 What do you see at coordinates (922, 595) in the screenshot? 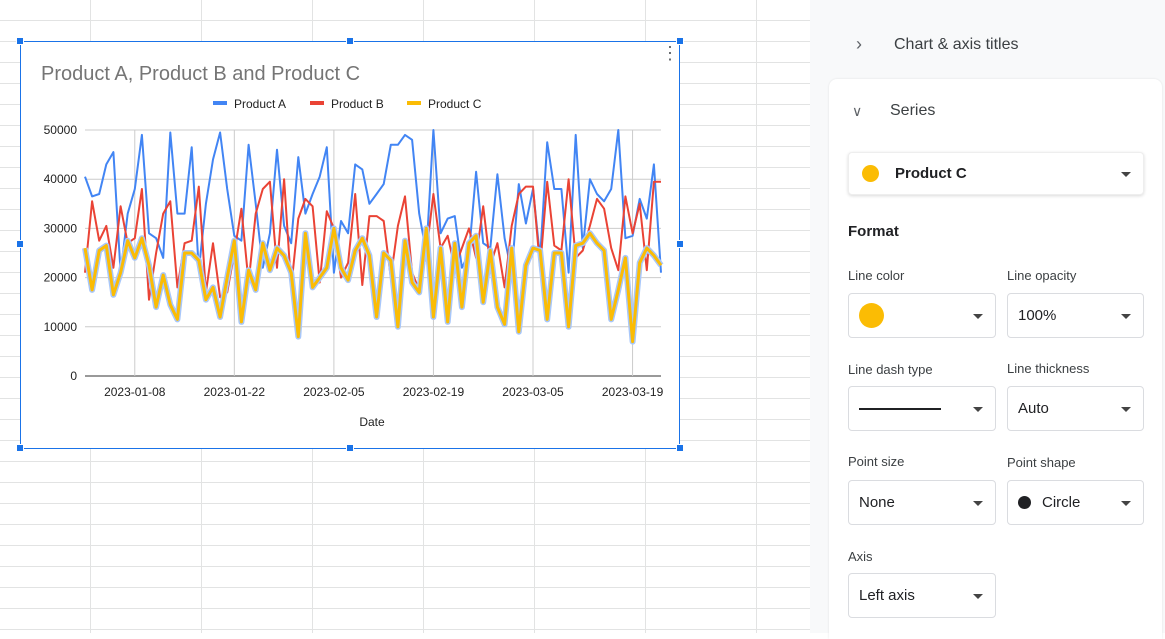
I see `axis-select: Left axis` at bounding box center [922, 595].